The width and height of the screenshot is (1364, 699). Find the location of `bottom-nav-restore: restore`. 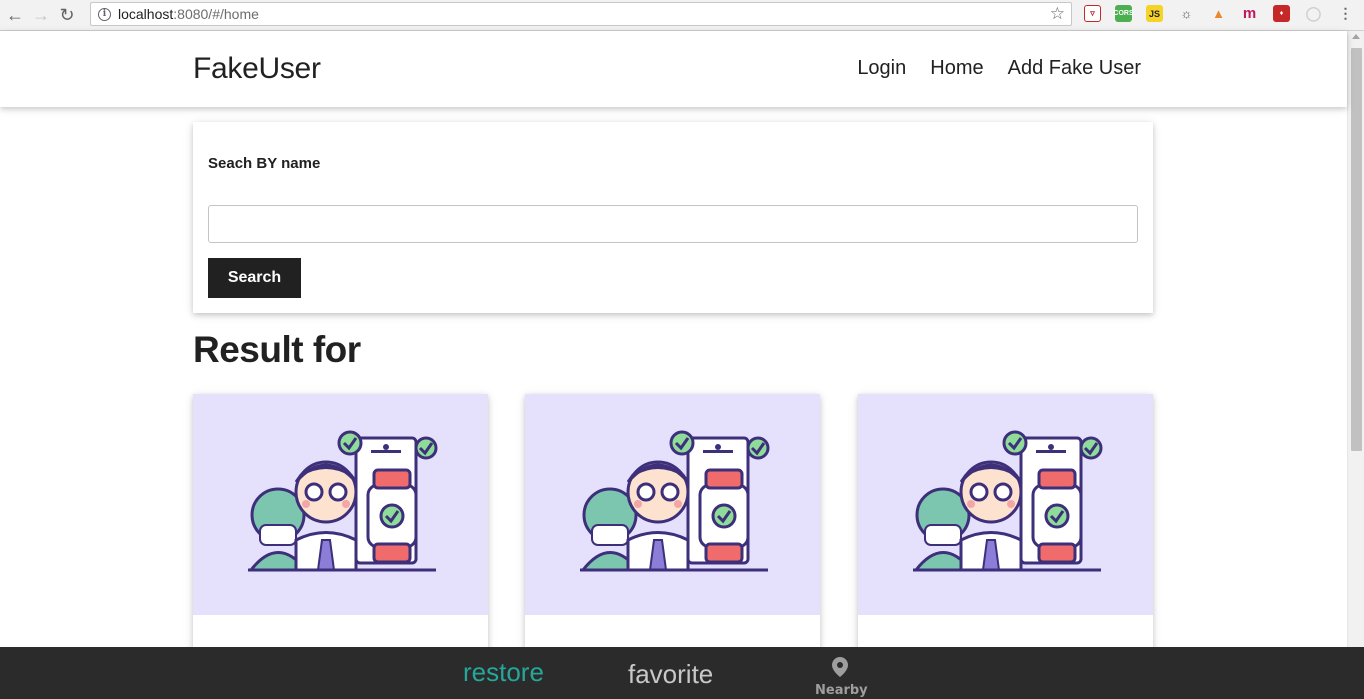

bottom-nav-restore: restore is located at coordinates (503, 672).